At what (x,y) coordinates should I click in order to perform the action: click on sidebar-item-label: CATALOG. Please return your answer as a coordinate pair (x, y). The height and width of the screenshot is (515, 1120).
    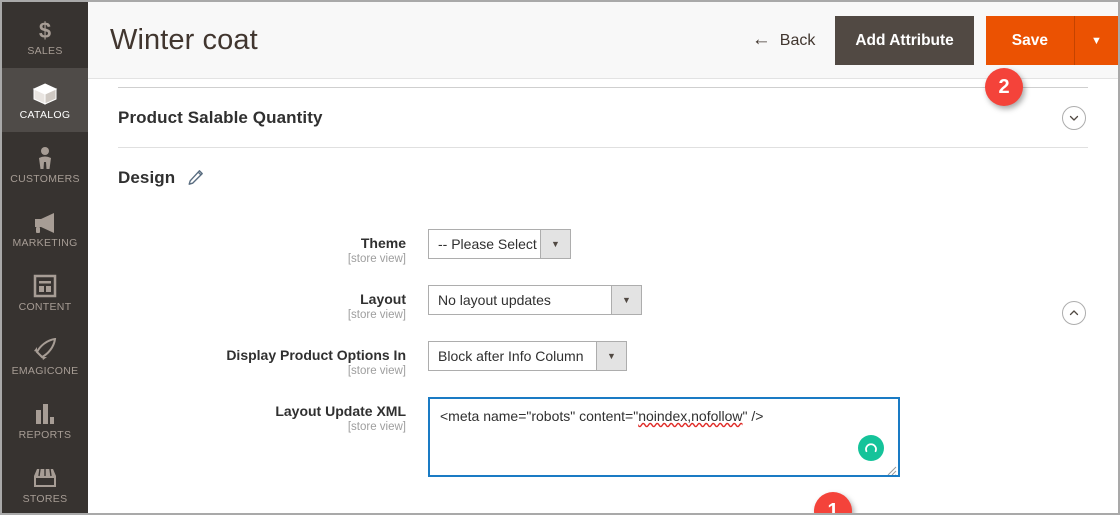
    Looking at the image, I should click on (45, 114).